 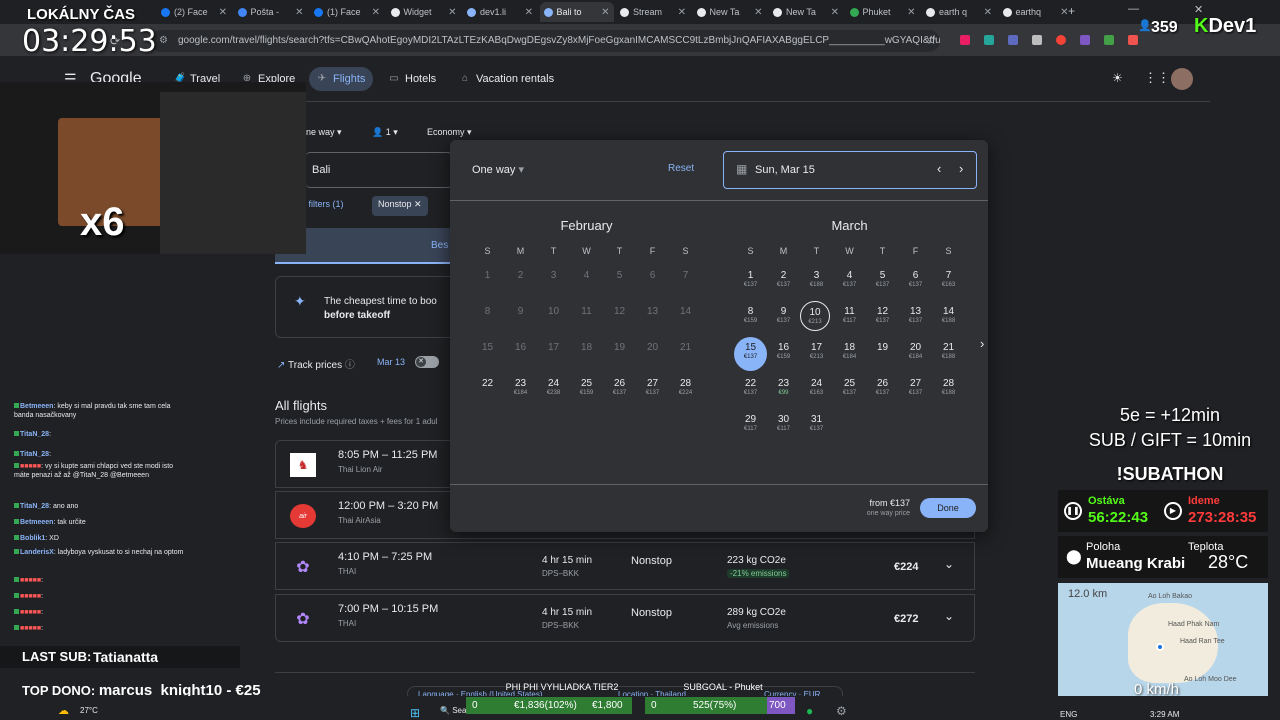 I want to click on calendar-day: 13 €137, so click(x=915, y=318).